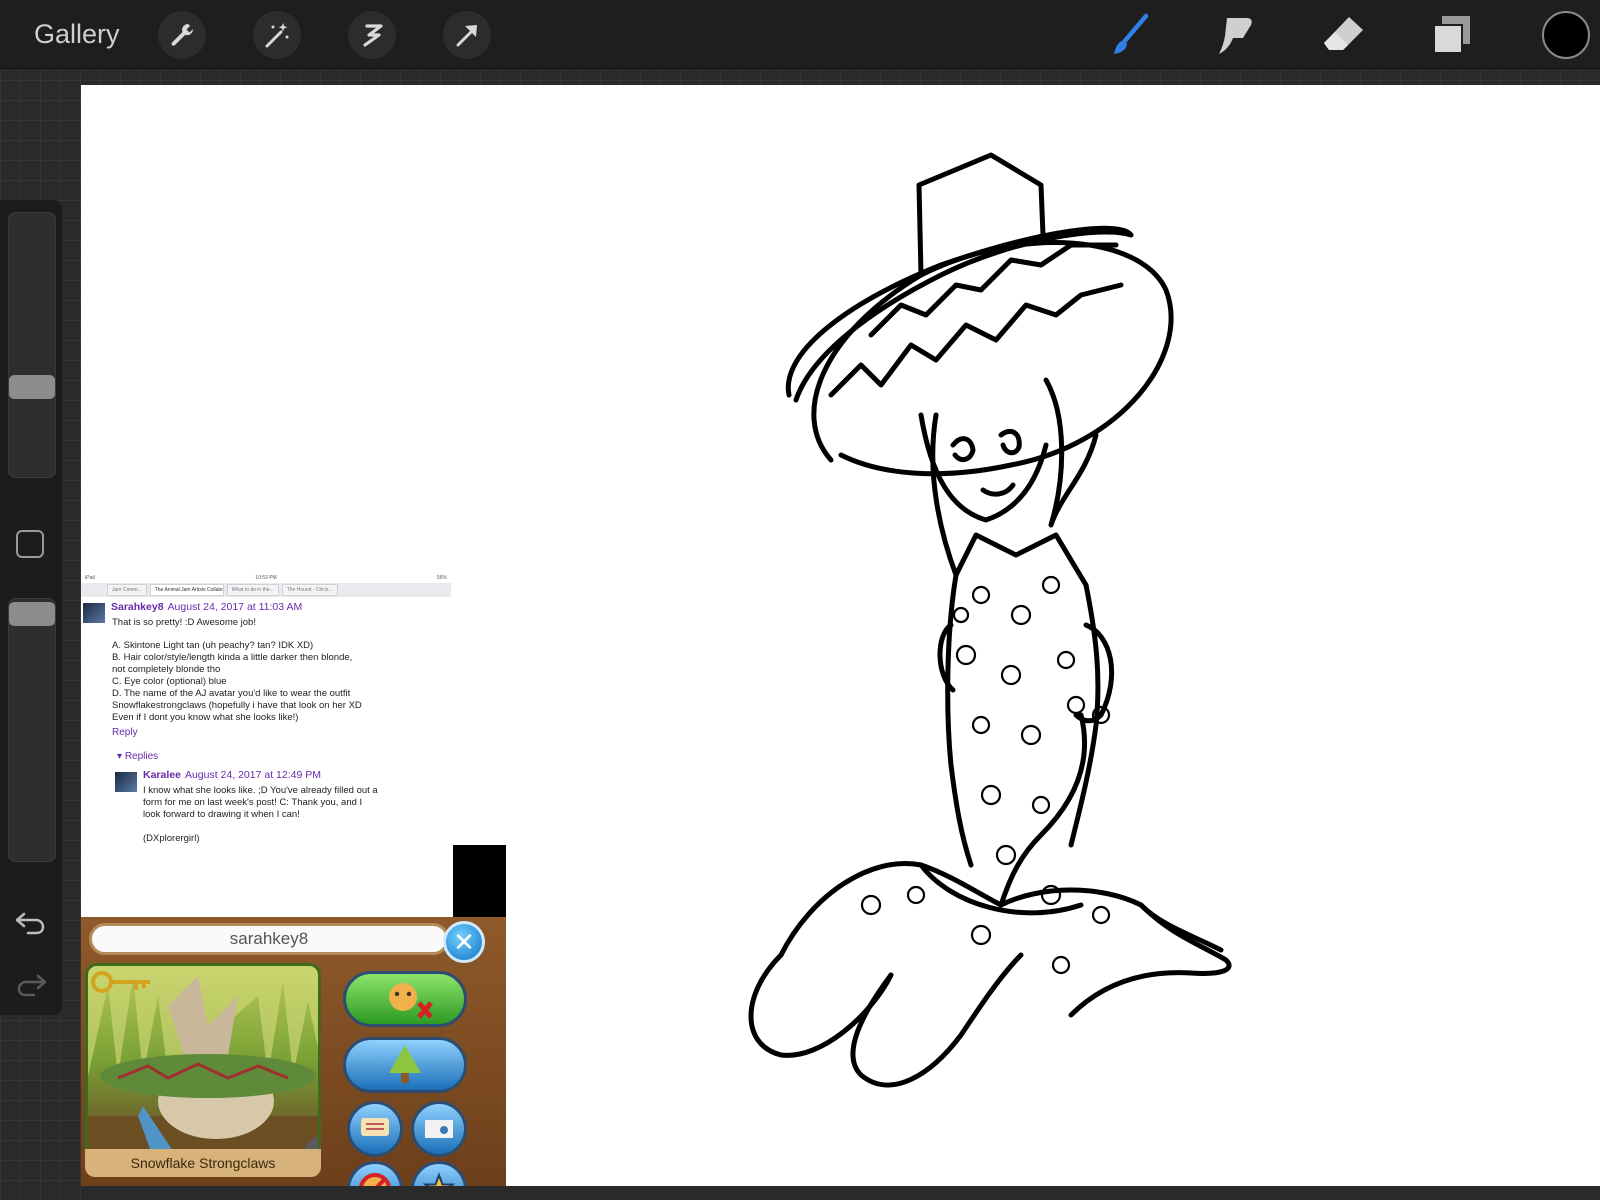 Image resolution: width=1600 pixels, height=1200 pixels. Describe the element at coordinates (30, 544) in the screenshot. I see `modify-square-icon` at that location.